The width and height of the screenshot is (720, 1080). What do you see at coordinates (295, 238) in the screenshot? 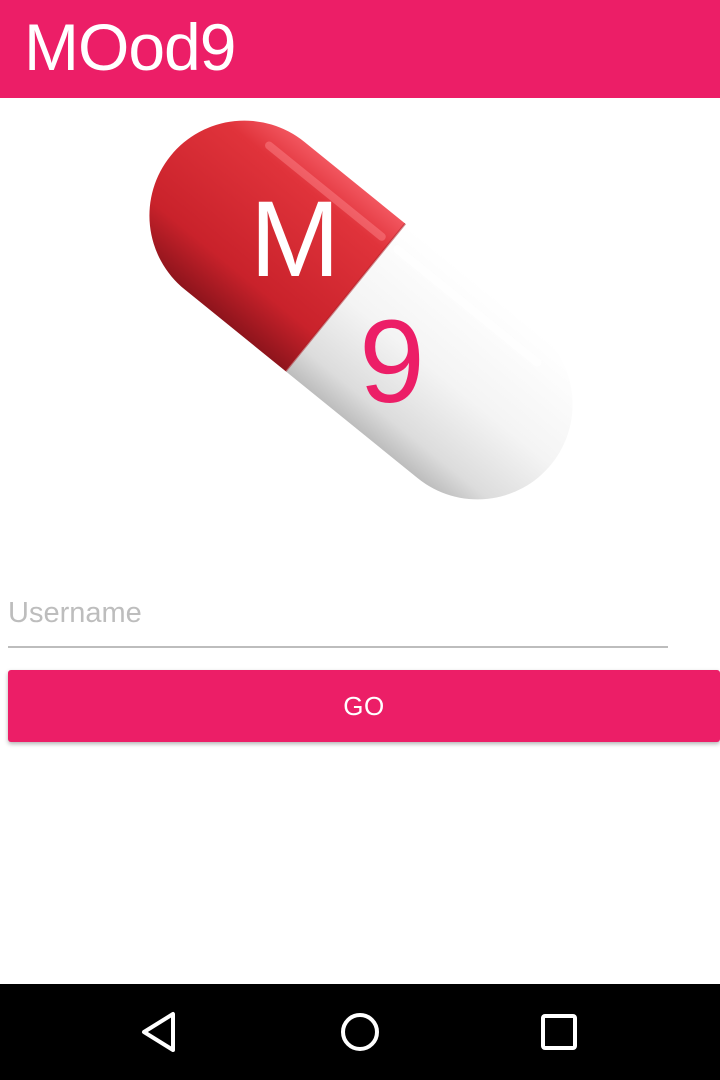
I see `logo-letter-m: M` at bounding box center [295, 238].